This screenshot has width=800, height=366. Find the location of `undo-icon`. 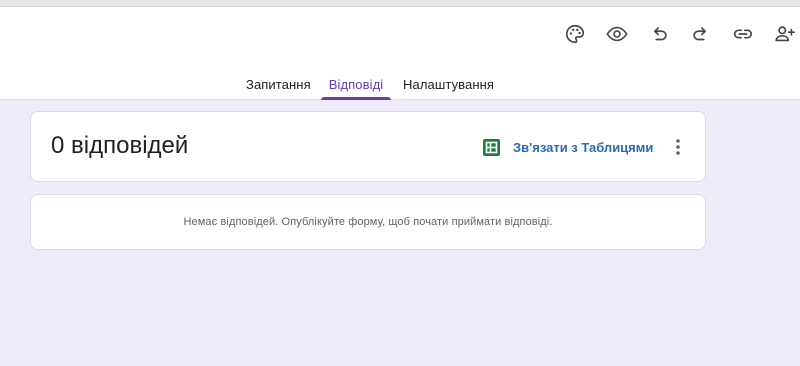

undo-icon is located at coordinates (660, 34).